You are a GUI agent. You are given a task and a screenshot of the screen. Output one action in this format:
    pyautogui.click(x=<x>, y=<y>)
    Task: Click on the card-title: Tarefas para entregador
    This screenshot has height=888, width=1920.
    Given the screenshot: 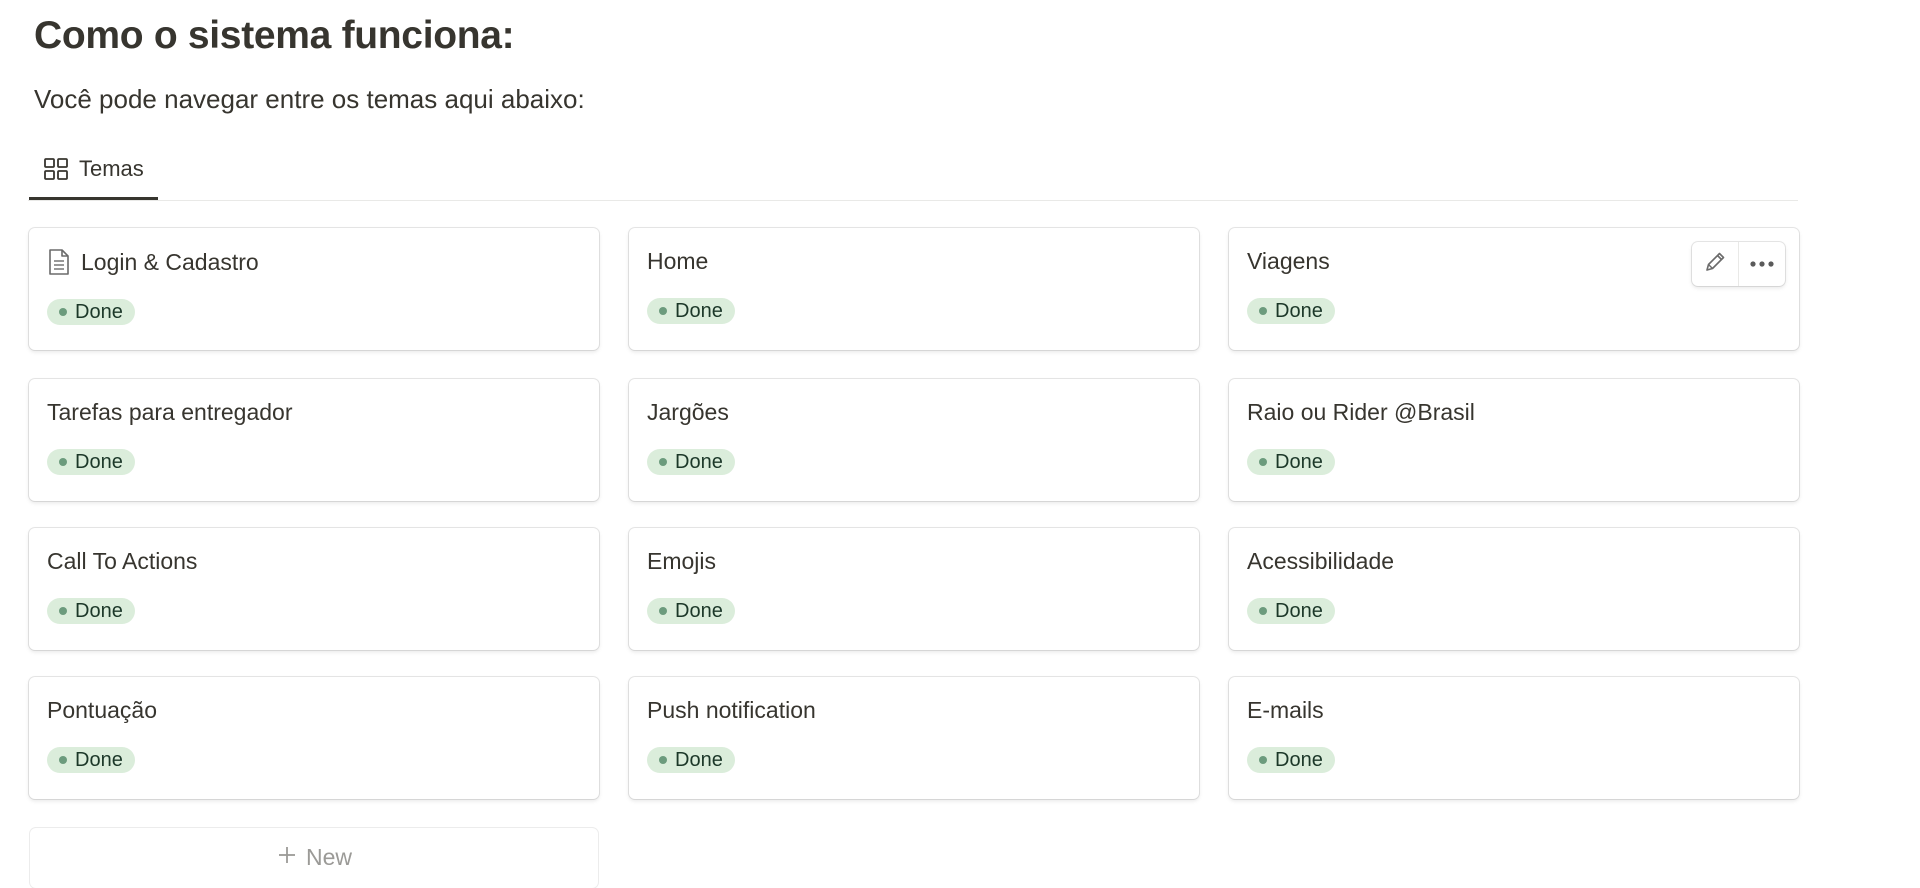 What is the action you would take?
    pyautogui.click(x=170, y=412)
    